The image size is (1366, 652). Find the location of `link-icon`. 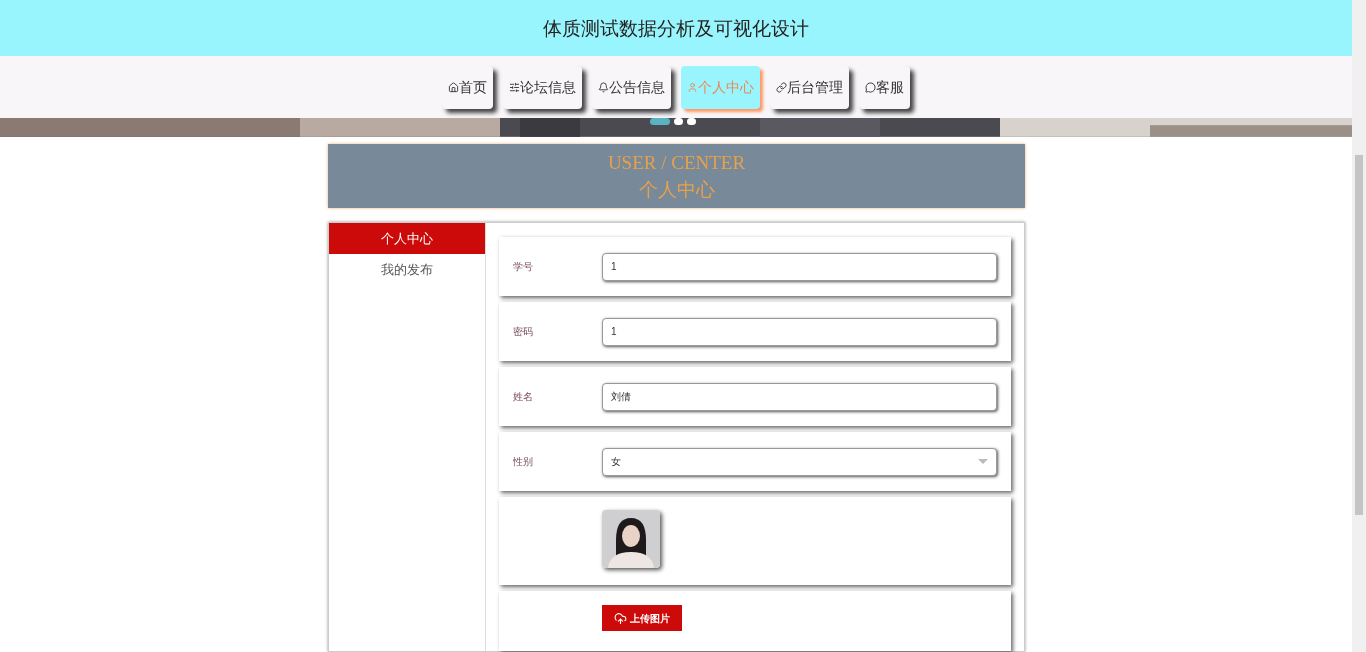

link-icon is located at coordinates (781, 87).